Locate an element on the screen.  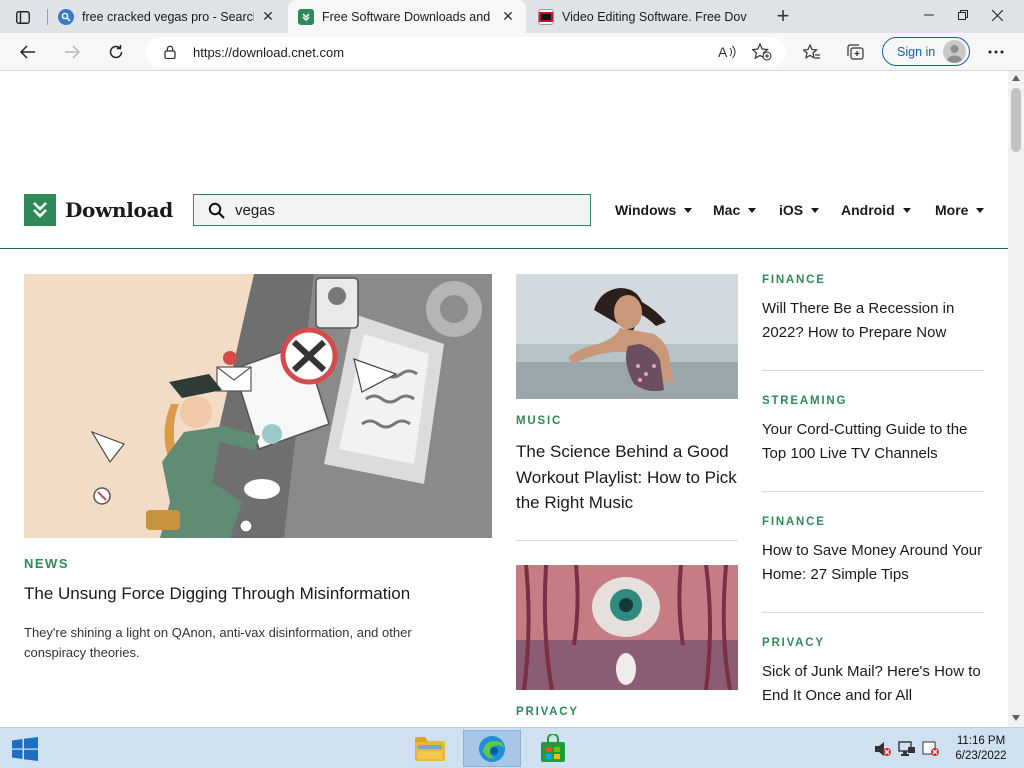
forward-button is located at coordinates (72, 52).